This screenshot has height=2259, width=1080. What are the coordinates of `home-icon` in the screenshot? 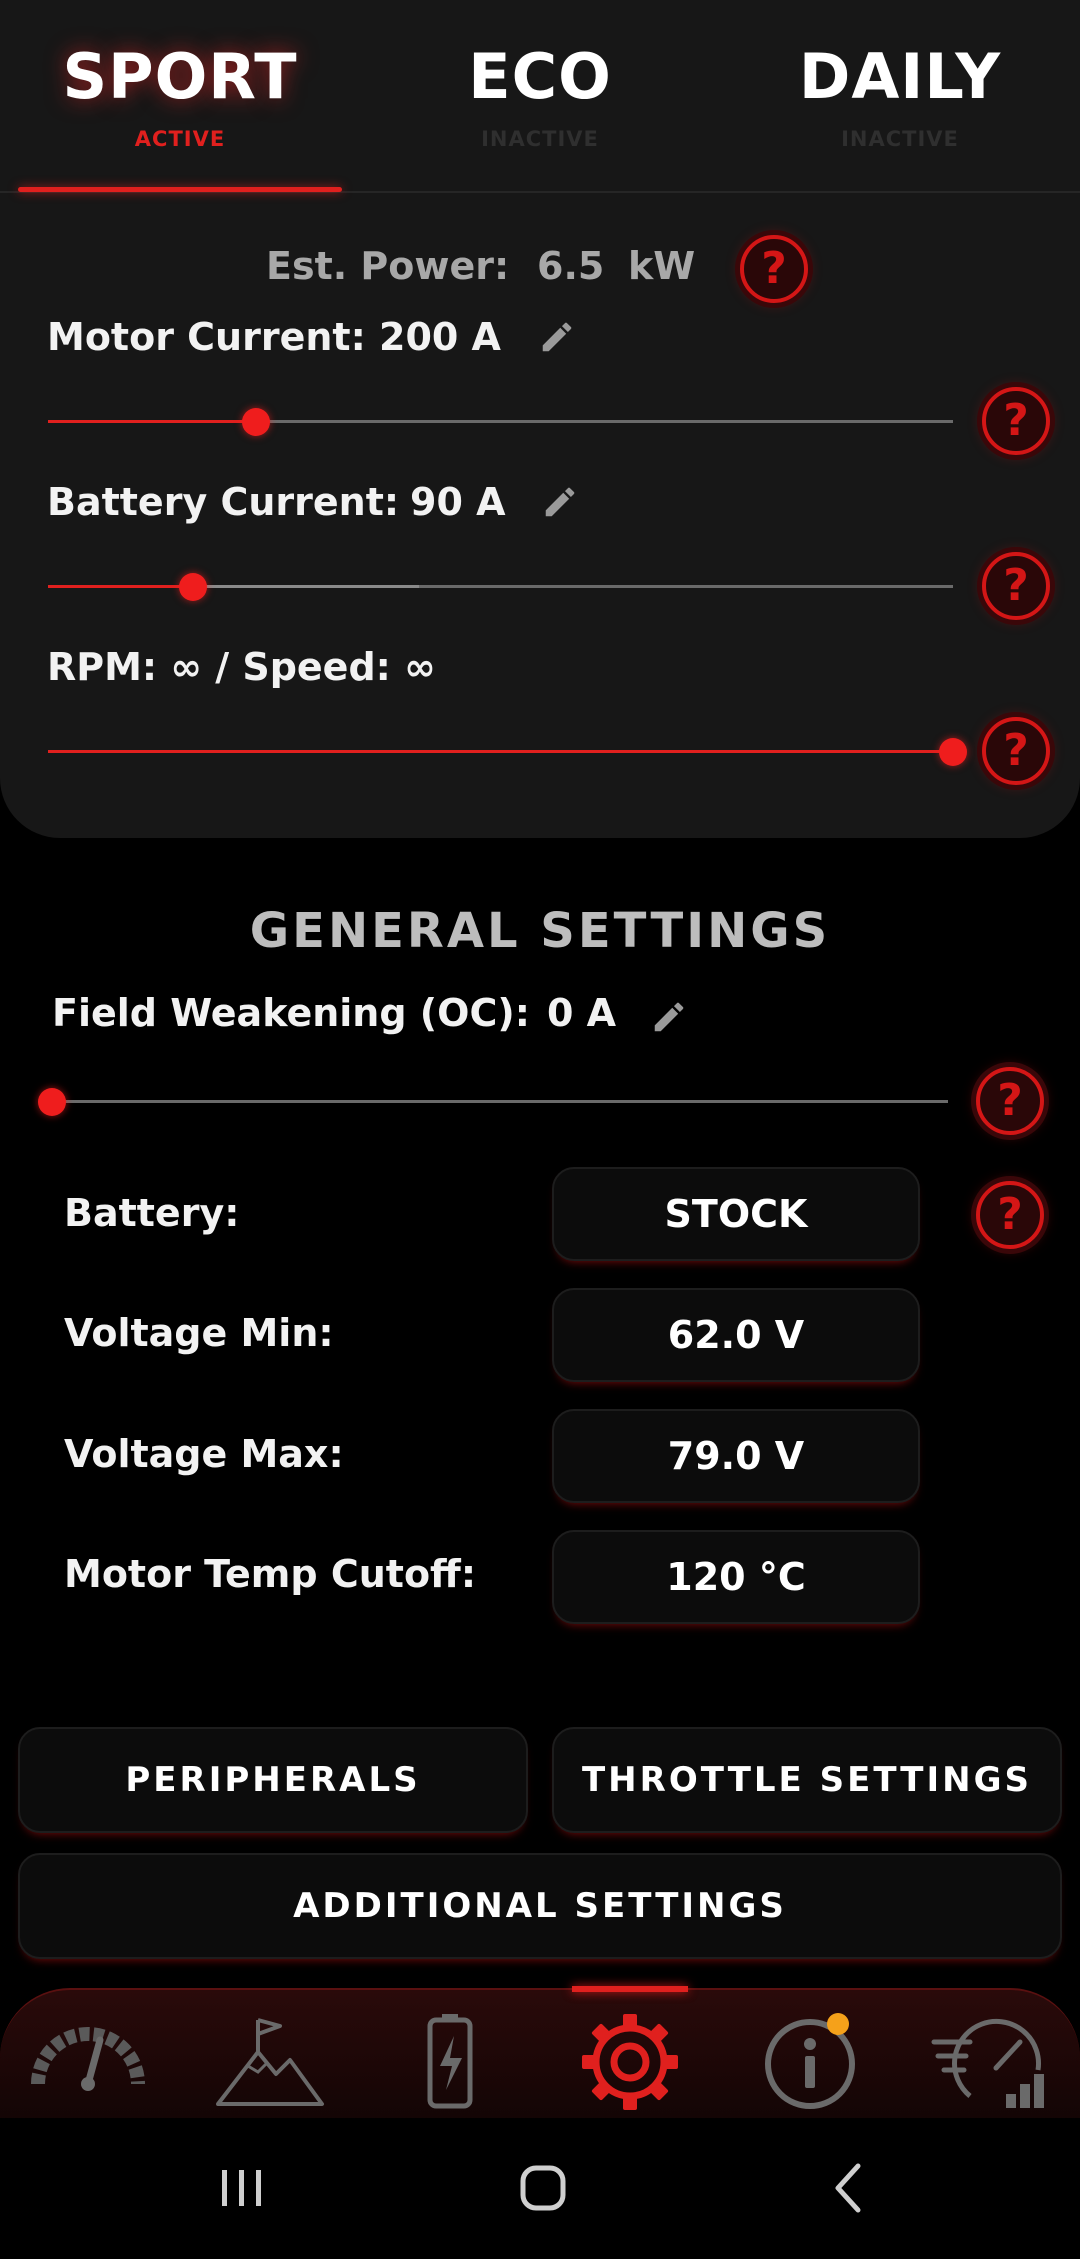 It's located at (543, 2188).